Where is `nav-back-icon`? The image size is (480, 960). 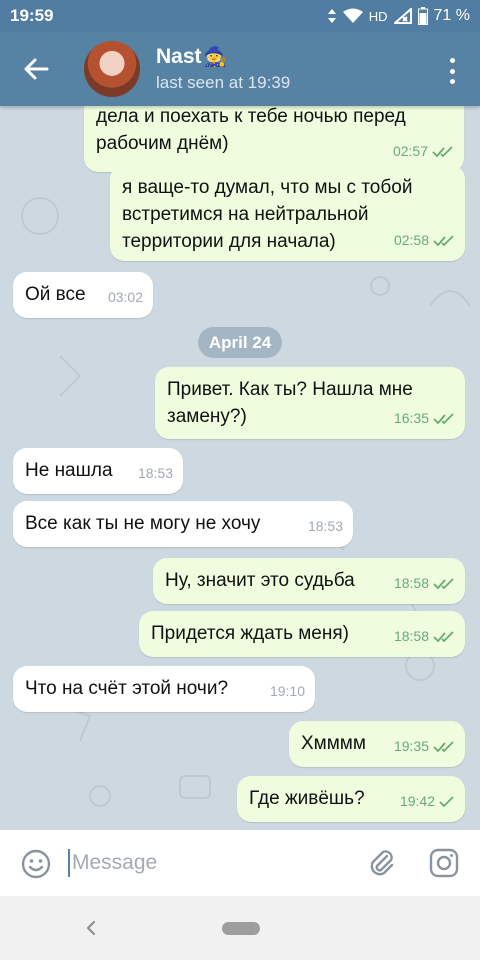 nav-back-icon is located at coordinates (91, 928).